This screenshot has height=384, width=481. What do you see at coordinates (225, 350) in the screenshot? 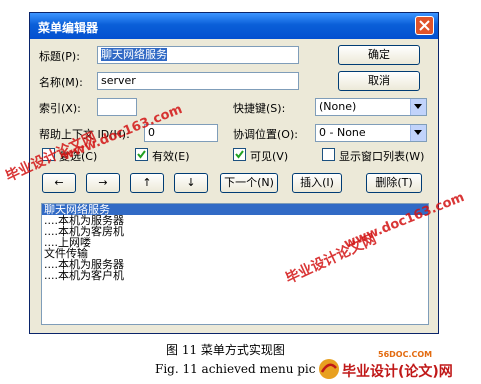
I see `figure-caption-cn: 图 11 菜单方式实现图` at bounding box center [225, 350].